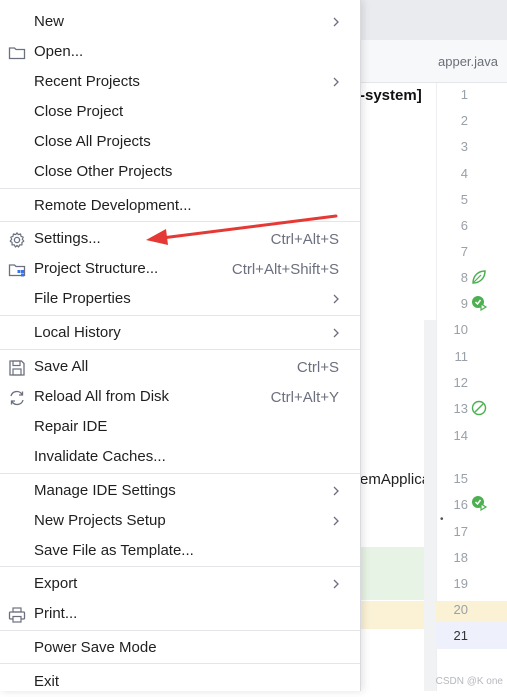  Describe the element at coordinates (71, 426) in the screenshot. I see `menu-item-label: Repair IDE` at that location.